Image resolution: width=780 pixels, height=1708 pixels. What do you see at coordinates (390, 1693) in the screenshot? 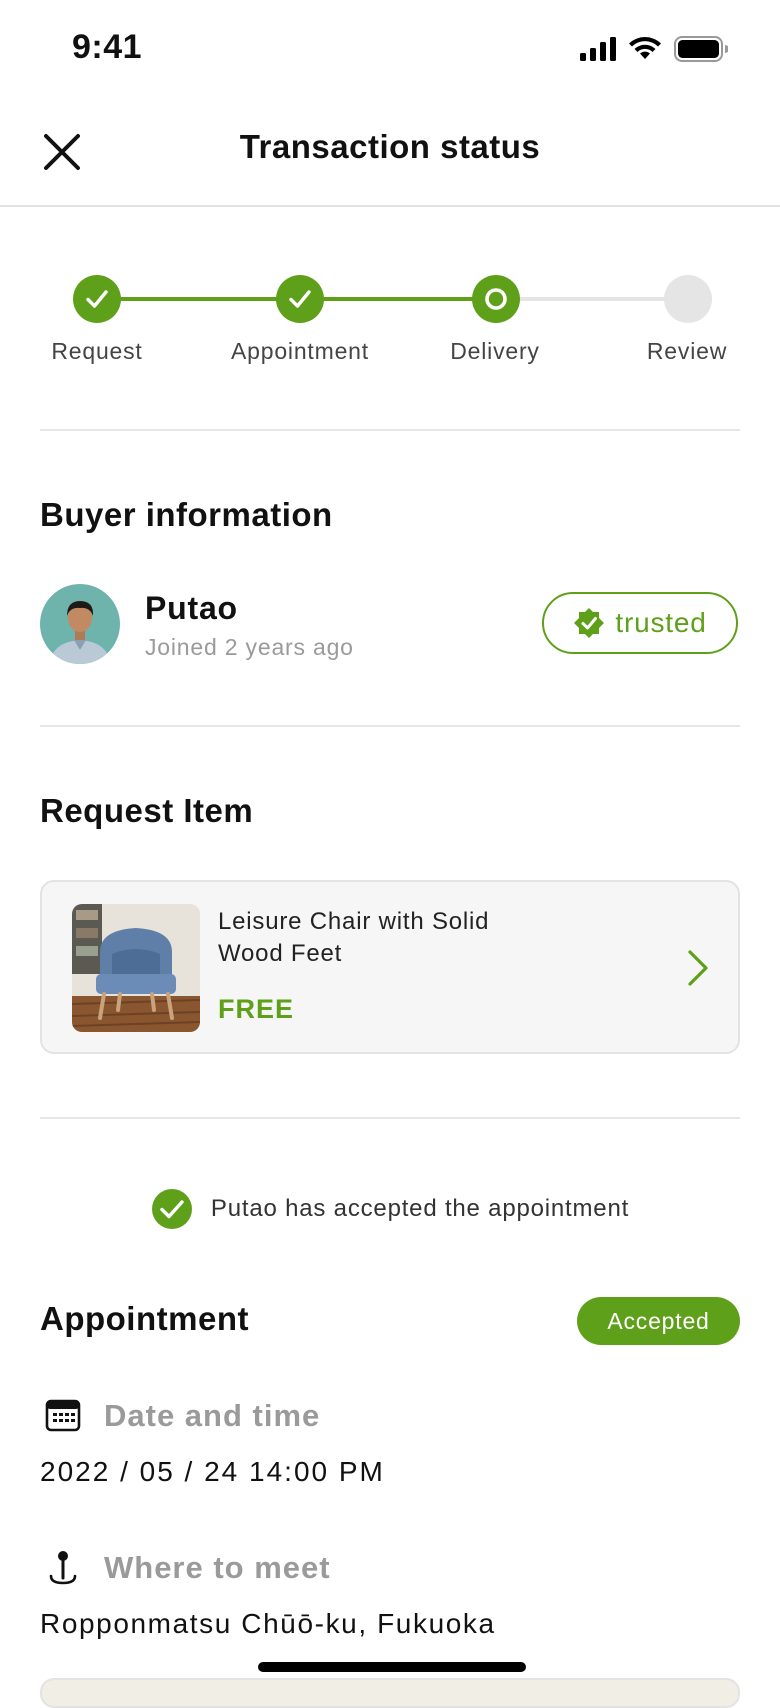
I see `map-preview` at bounding box center [390, 1693].